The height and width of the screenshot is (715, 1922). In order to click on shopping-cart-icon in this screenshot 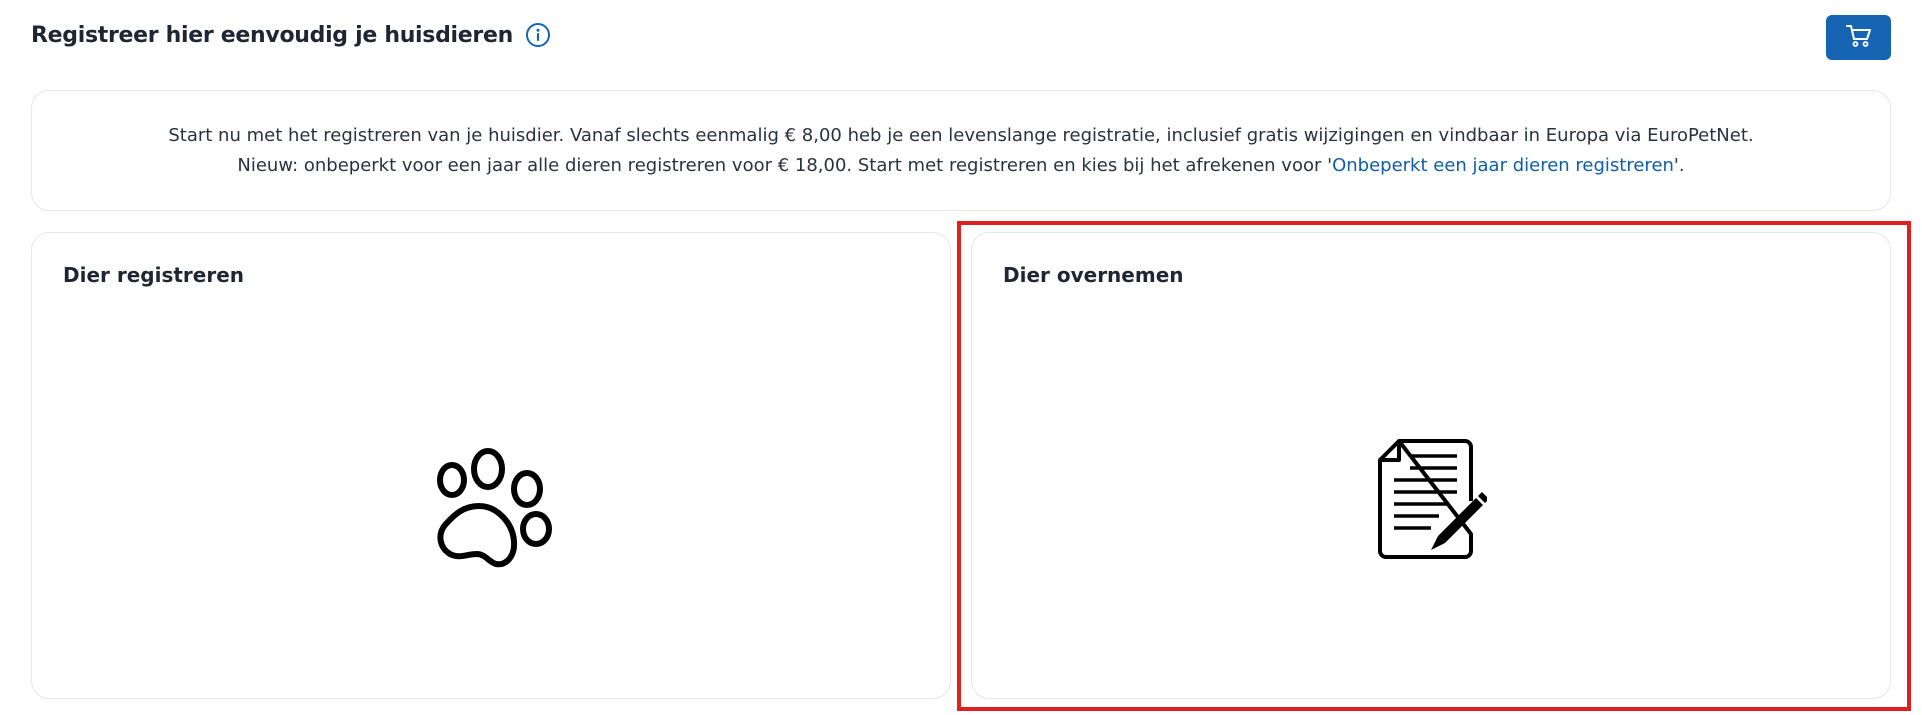, I will do `click(1858, 37)`.